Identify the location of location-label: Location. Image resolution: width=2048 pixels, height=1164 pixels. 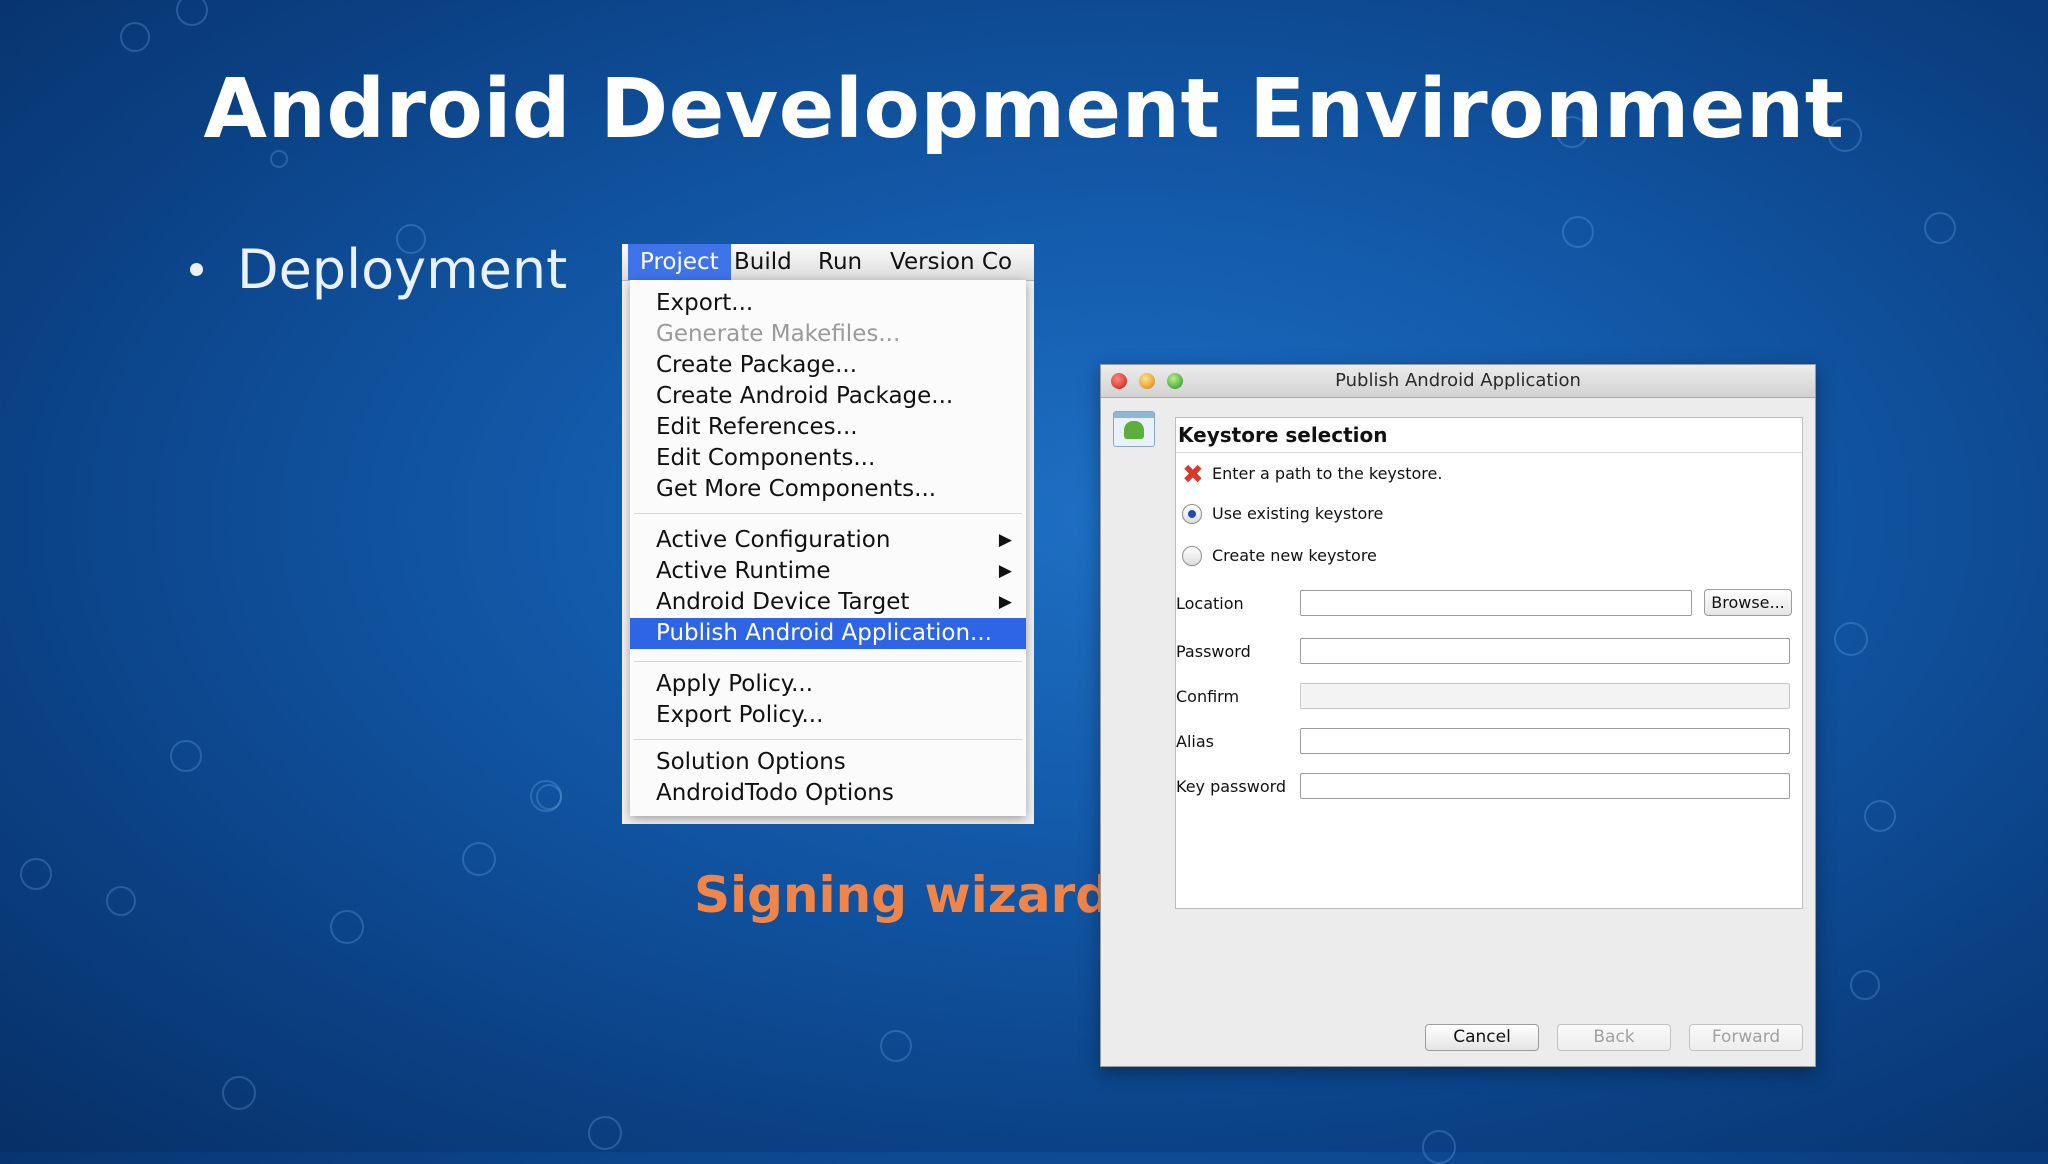
(1210, 603).